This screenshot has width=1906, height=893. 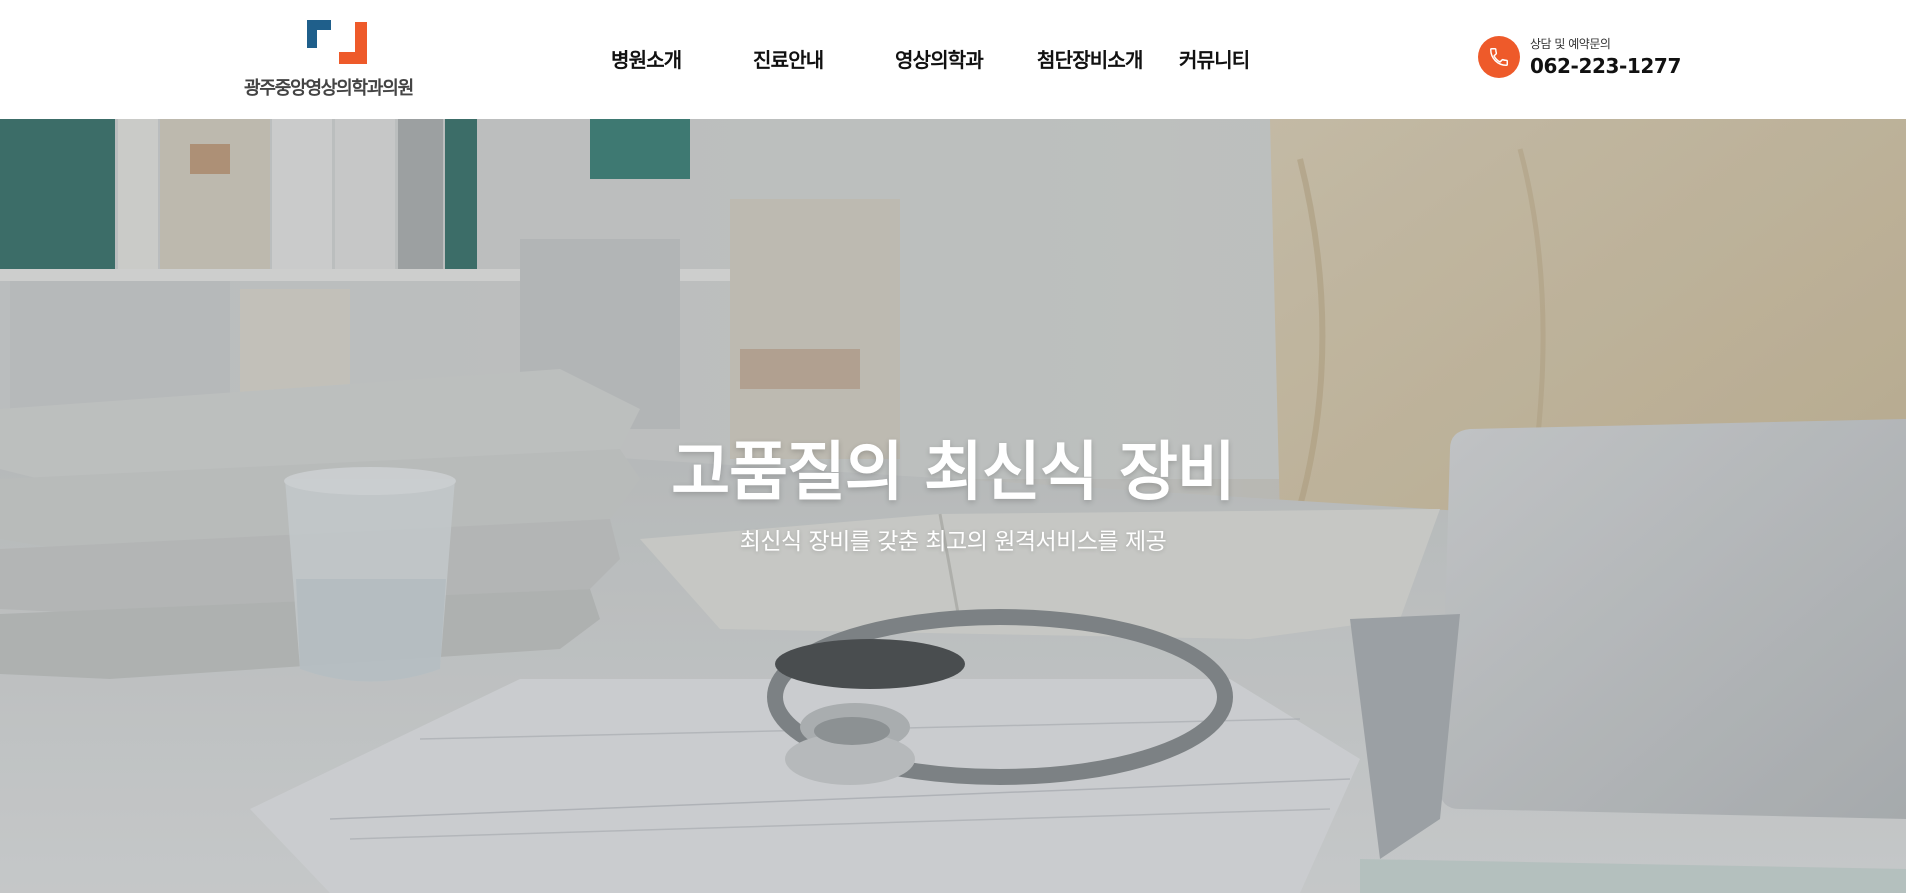 I want to click on nav-item-radiology: 영상의학과, so click(x=939, y=58).